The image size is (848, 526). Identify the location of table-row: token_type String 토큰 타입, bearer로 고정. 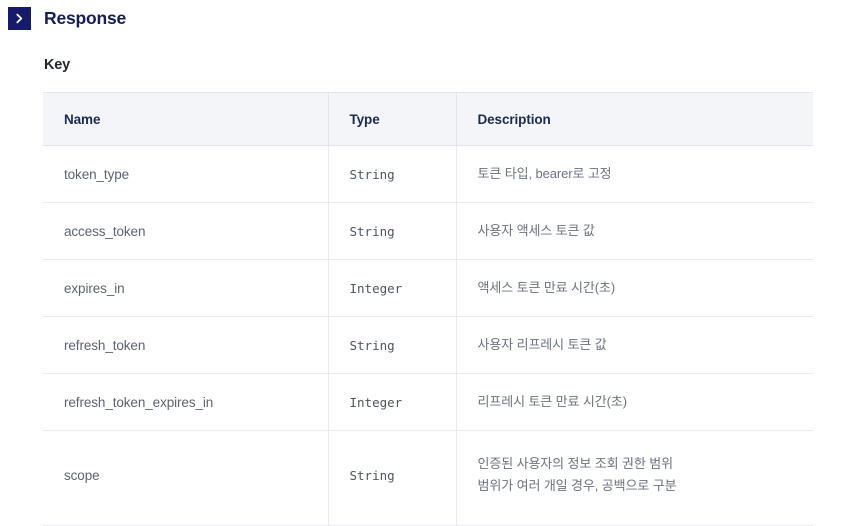
(428, 174).